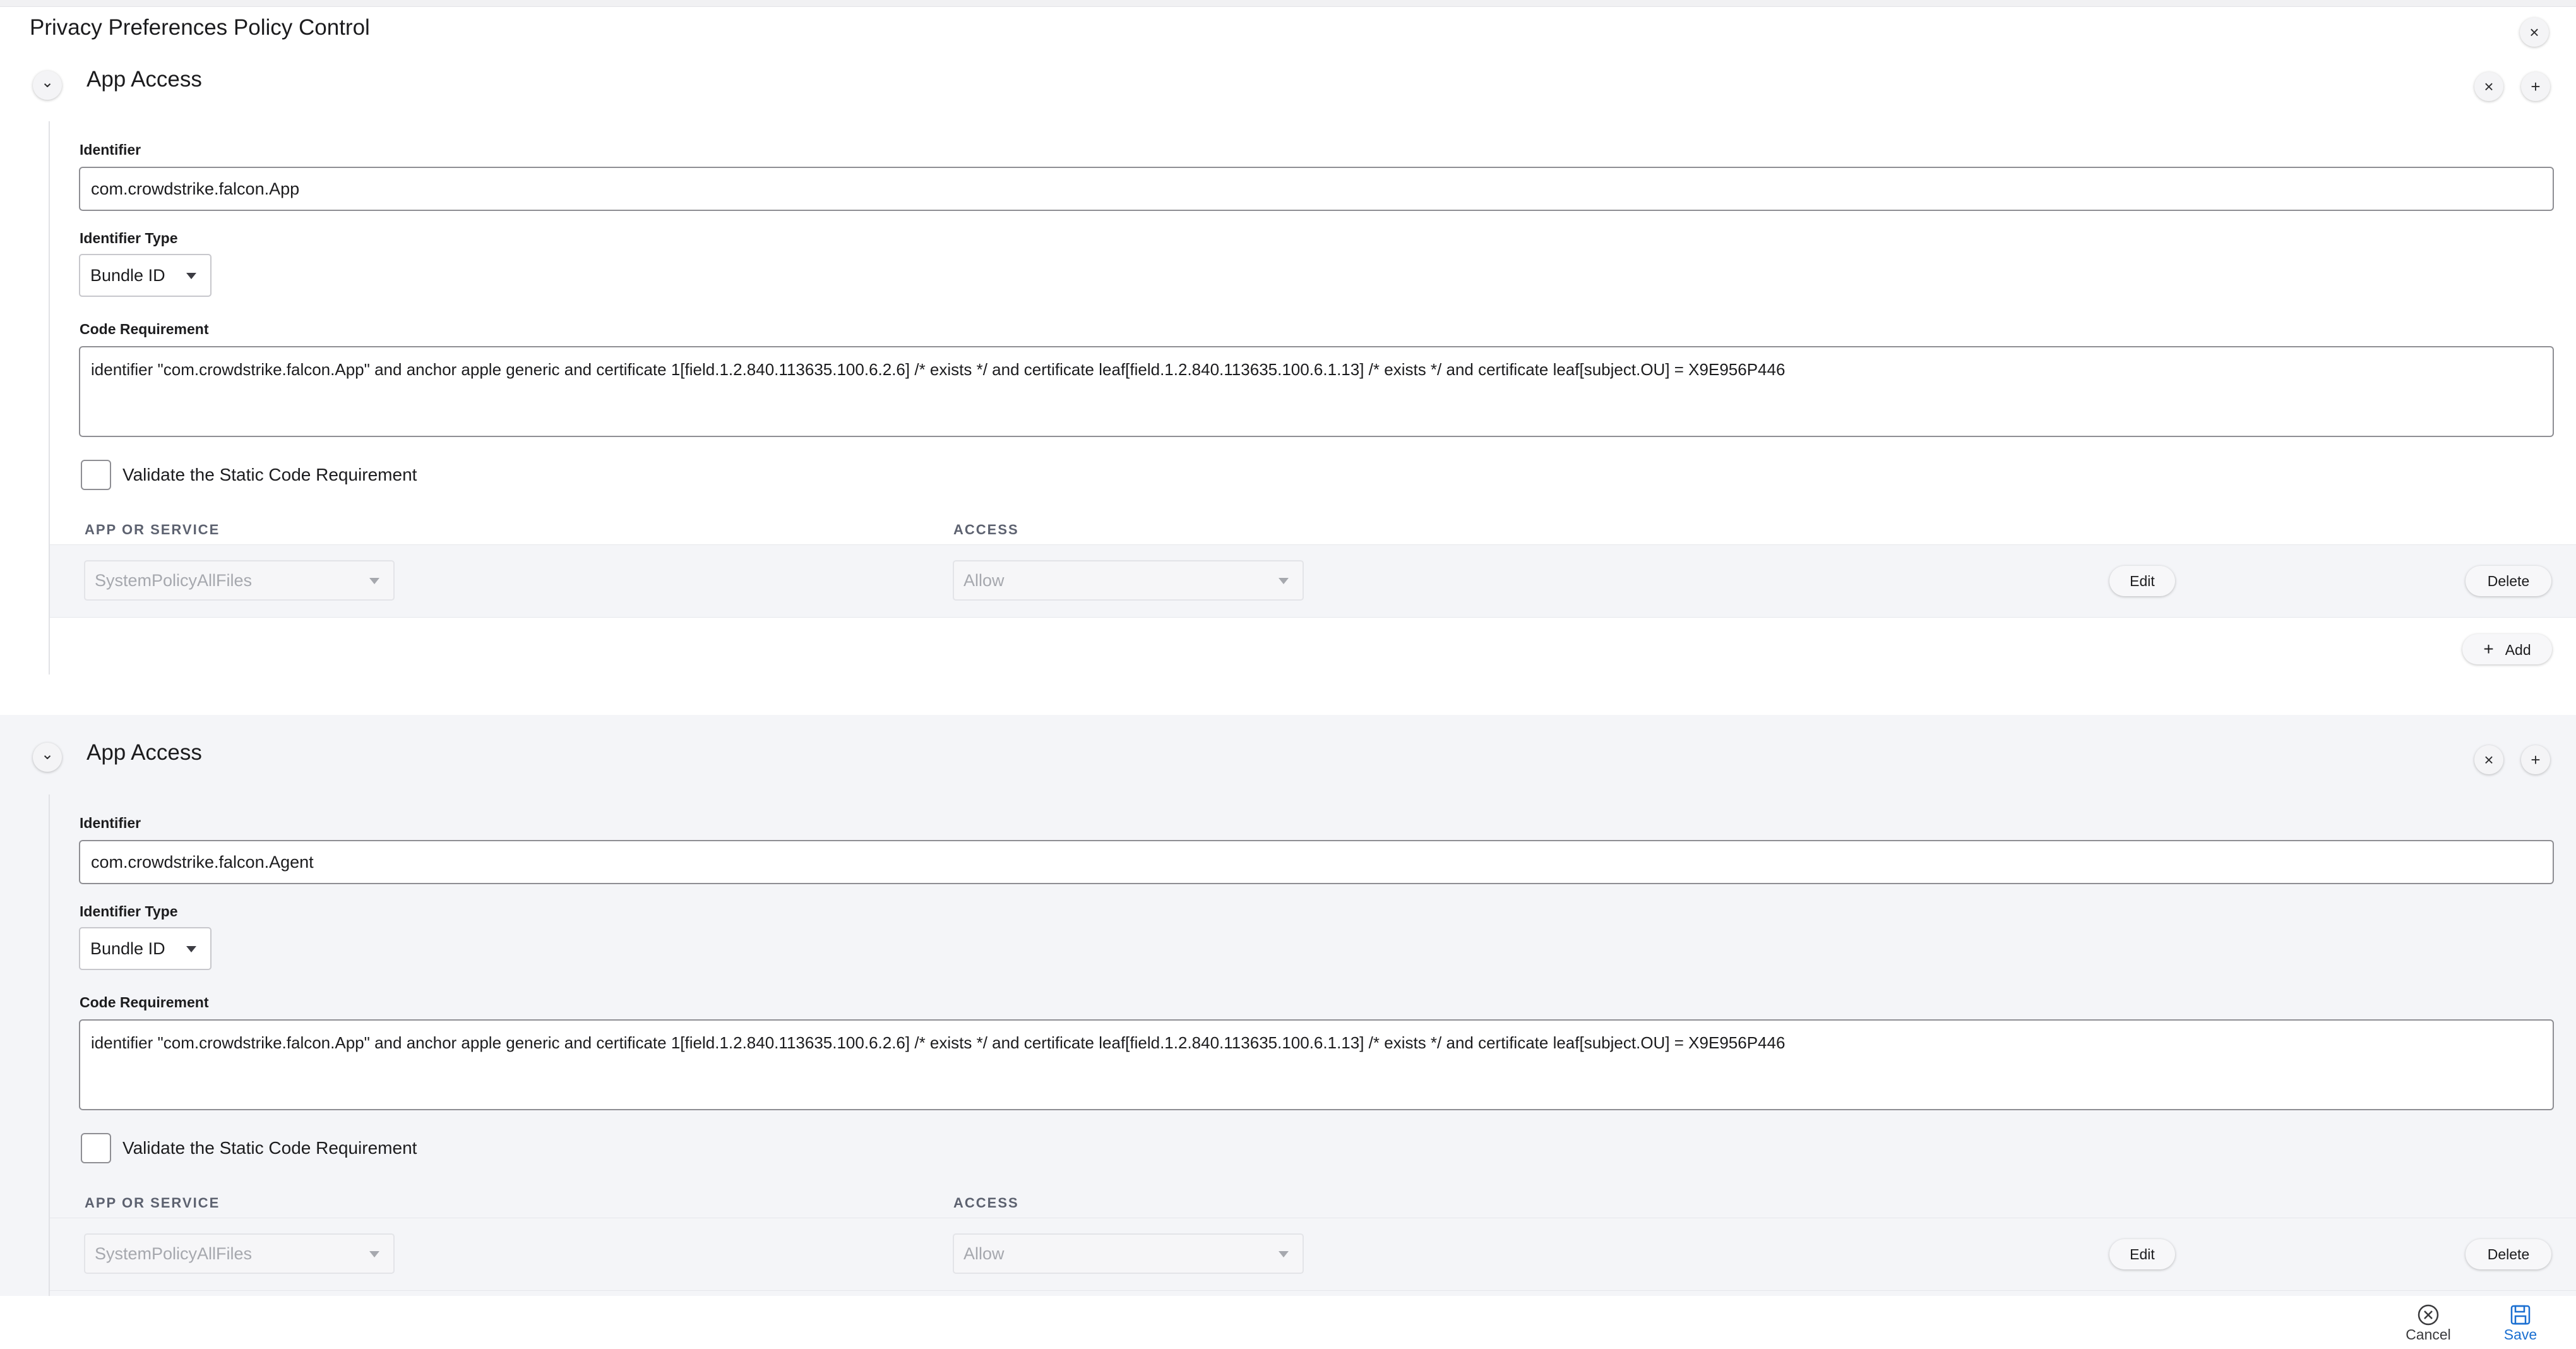  I want to click on identifier-input: com.crowdstrike.falcon.Agent, so click(1316, 862).